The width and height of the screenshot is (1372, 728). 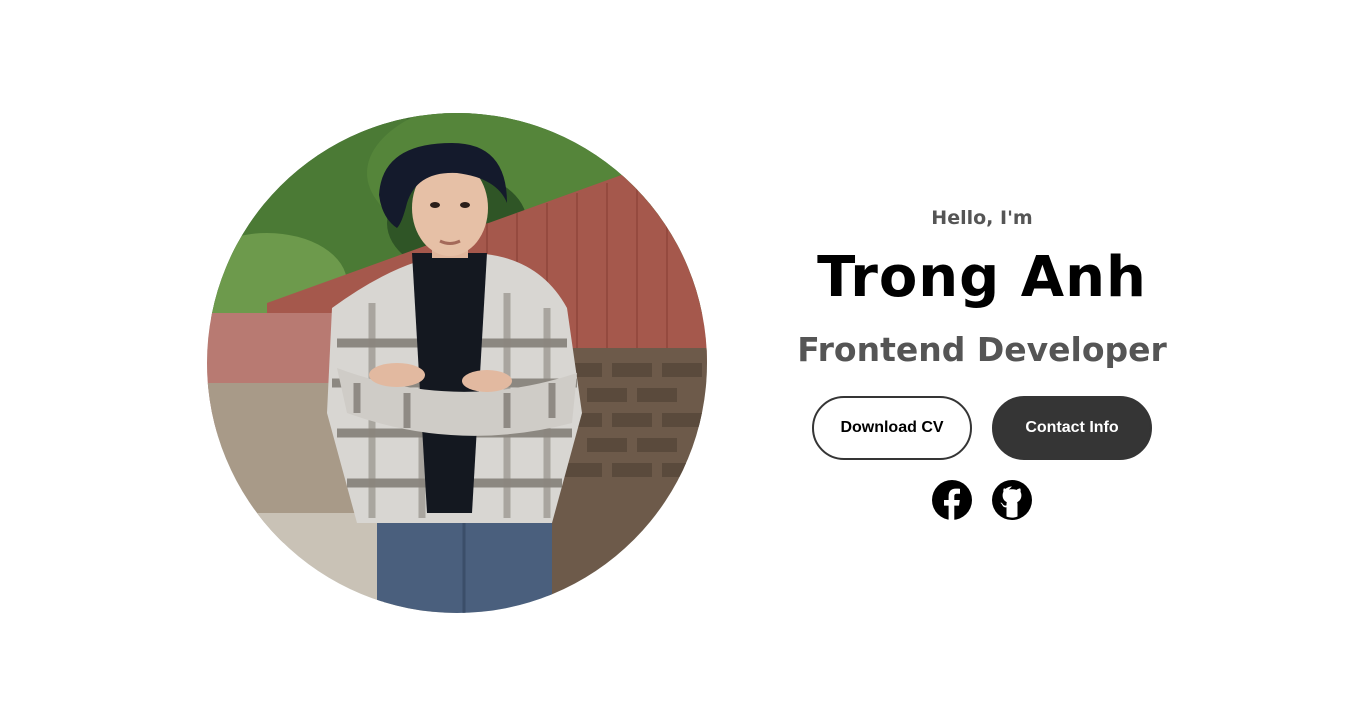 What do you see at coordinates (892, 428) in the screenshot?
I see `download-cv-button: Download CV` at bounding box center [892, 428].